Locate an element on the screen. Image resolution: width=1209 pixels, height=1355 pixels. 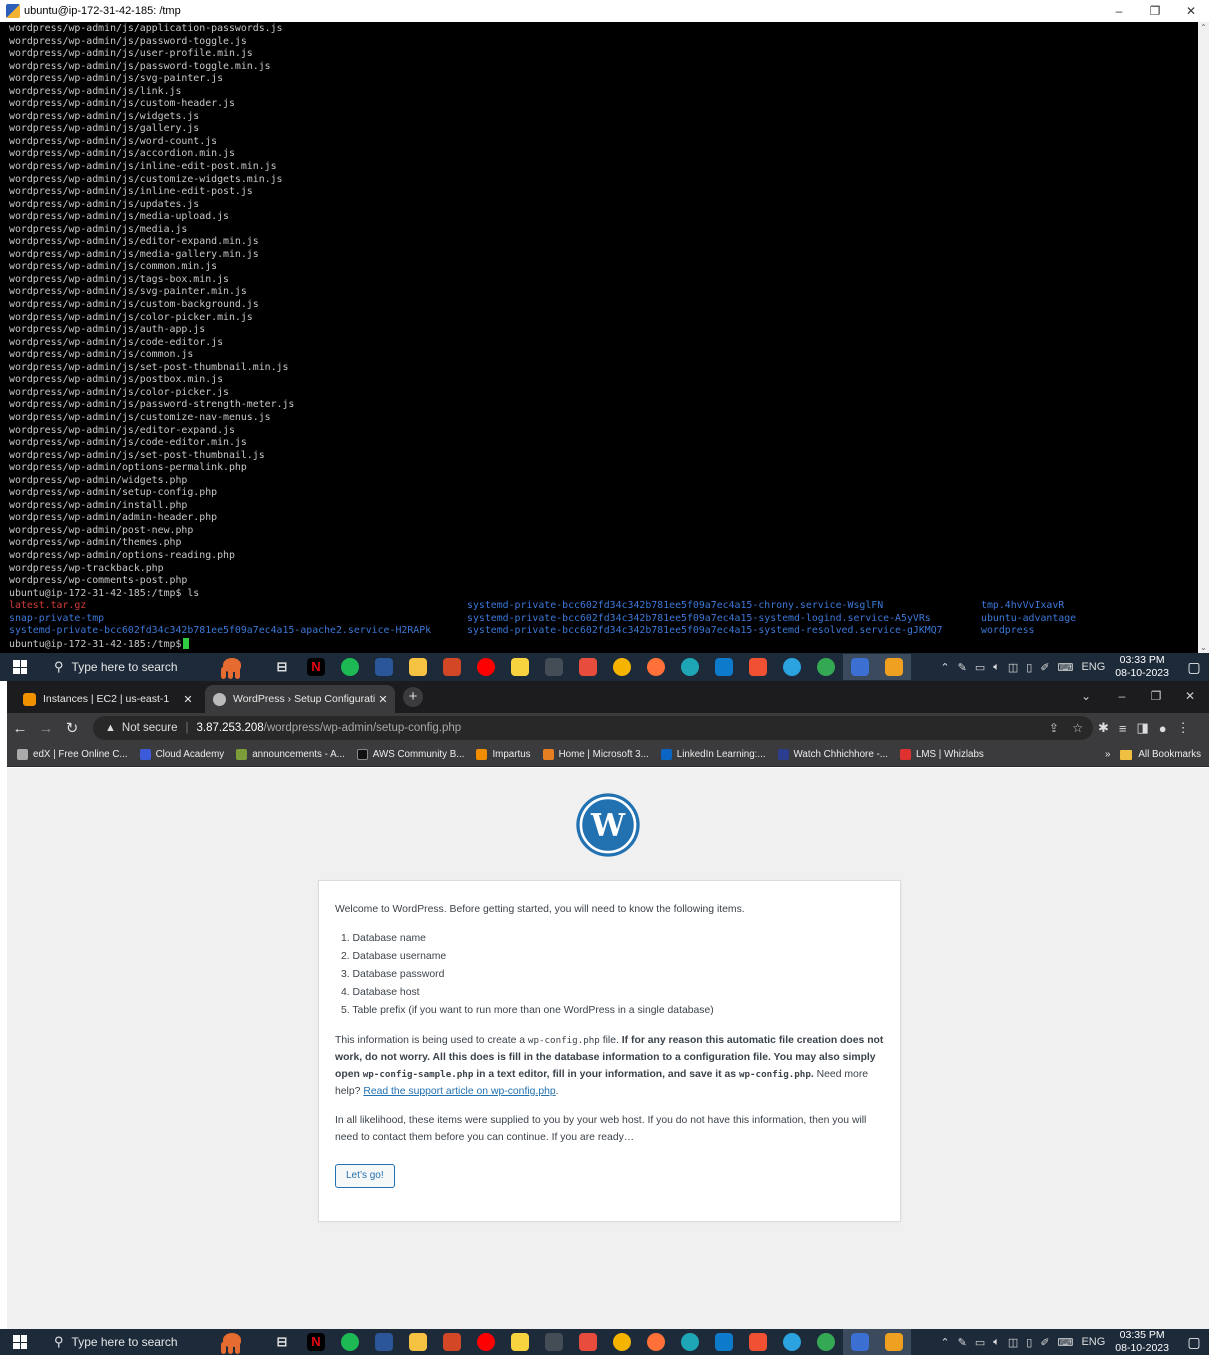
tab-wordpress-setup: WordPress › Setup Configuratio ✕ is located at coordinates (300, 699).